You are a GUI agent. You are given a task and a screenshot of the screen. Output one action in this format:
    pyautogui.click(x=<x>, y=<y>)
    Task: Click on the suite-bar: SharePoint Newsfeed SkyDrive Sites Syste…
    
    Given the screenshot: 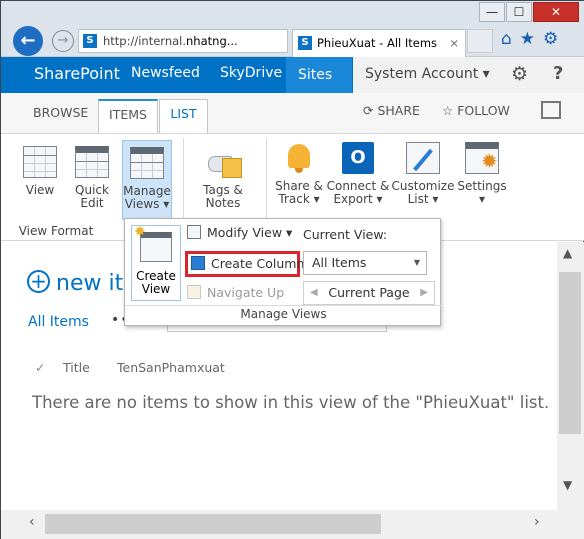 What is the action you would take?
    pyautogui.click(x=292, y=75)
    